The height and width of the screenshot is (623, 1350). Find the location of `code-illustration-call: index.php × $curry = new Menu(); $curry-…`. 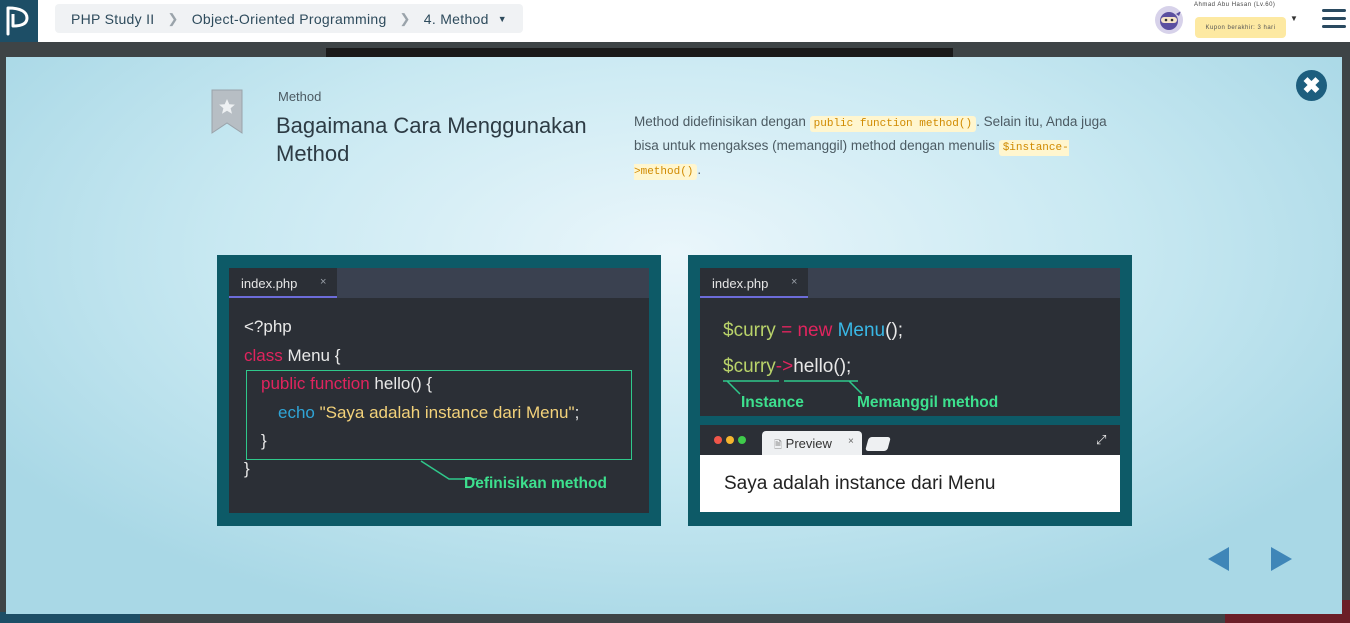

code-illustration-call: index.php × $curry = new Menu(); $curry-… is located at coordinates (910, 390).